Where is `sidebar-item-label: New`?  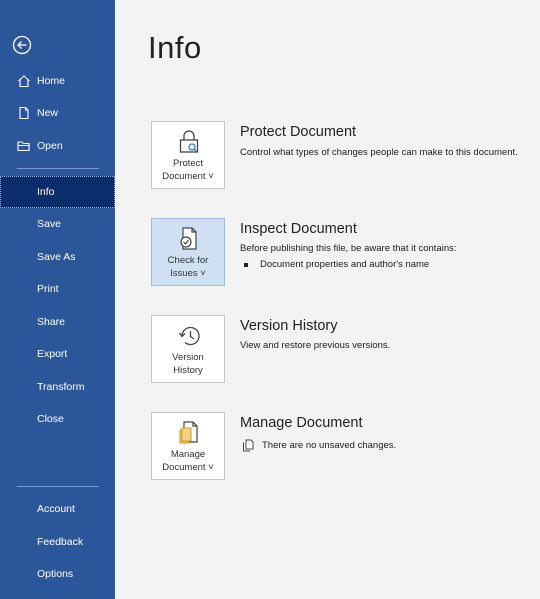
sidebar-item-label: New is located at coordinates (48, 113).